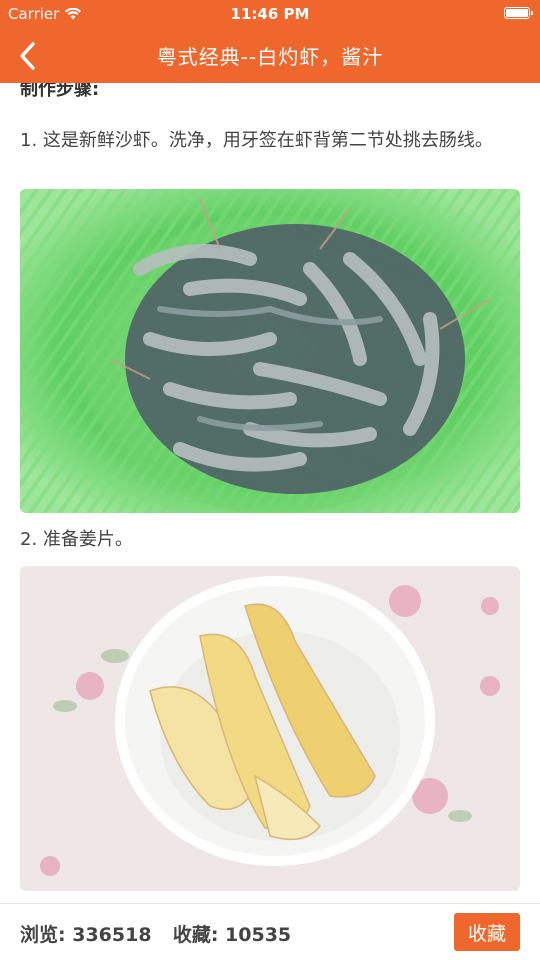 Image resolution: width=540 pixels, height=960 pixels. Describe the element at coordinates (76, 539) in the screenshot. I see `step-2-text: 2. 准备姜片。` at that location.